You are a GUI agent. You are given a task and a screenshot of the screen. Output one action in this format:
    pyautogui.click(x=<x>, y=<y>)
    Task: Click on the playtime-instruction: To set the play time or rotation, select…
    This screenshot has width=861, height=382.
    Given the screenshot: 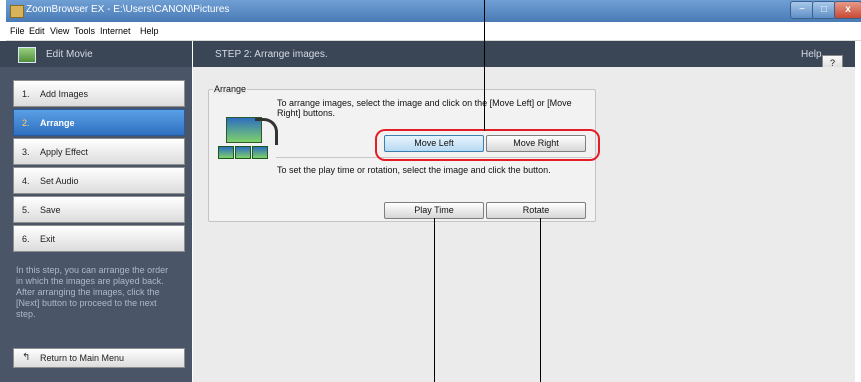 What is the action you would take?
    pyautogui.click(x=414, y=170)
    